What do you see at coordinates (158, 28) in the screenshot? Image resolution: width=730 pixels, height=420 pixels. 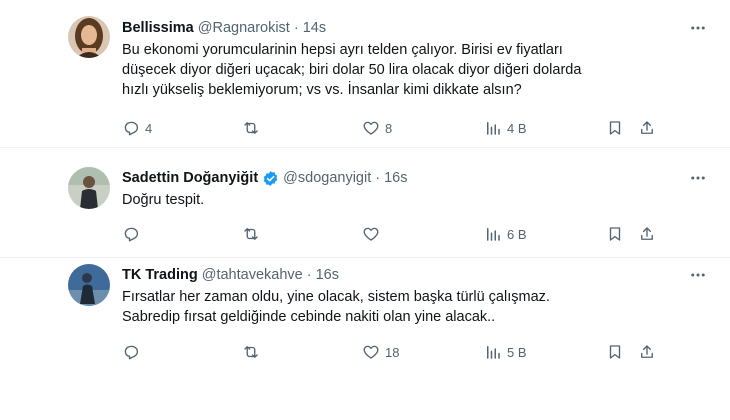 I see `display-name: Bellissima` at bounding box center [158, 28].